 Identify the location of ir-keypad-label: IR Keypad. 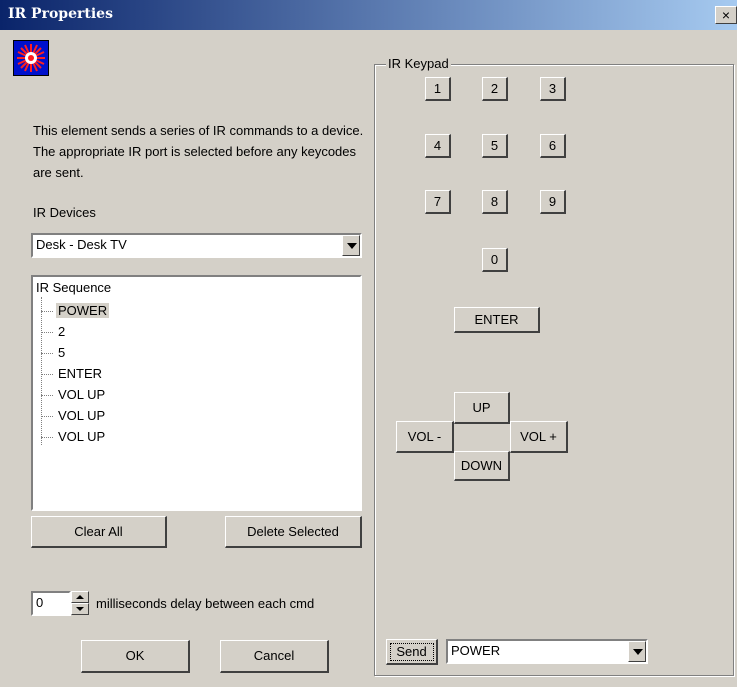
(418, 63).